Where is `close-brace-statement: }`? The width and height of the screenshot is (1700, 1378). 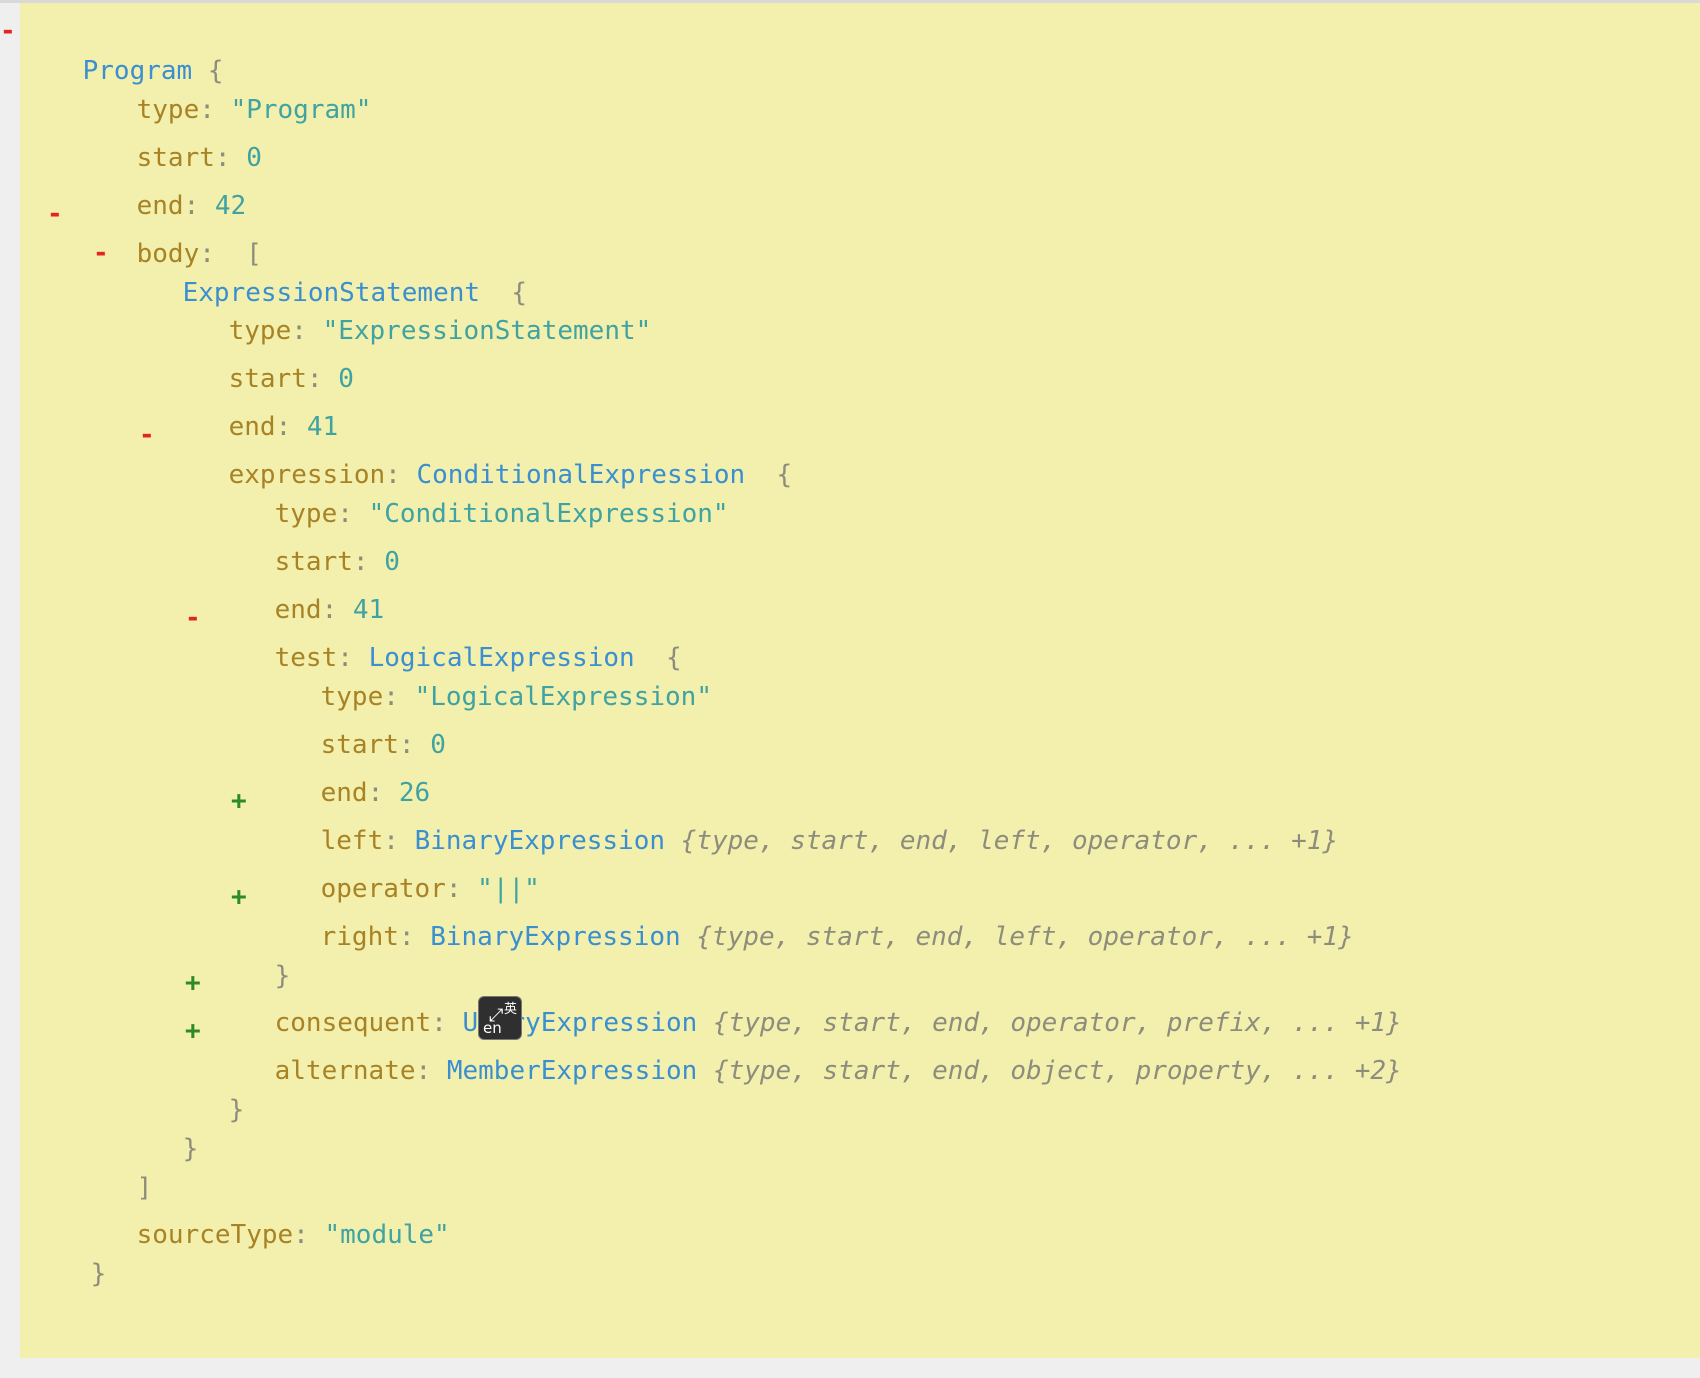
close-brace-statement: } is located at coordinates (190, 1149).